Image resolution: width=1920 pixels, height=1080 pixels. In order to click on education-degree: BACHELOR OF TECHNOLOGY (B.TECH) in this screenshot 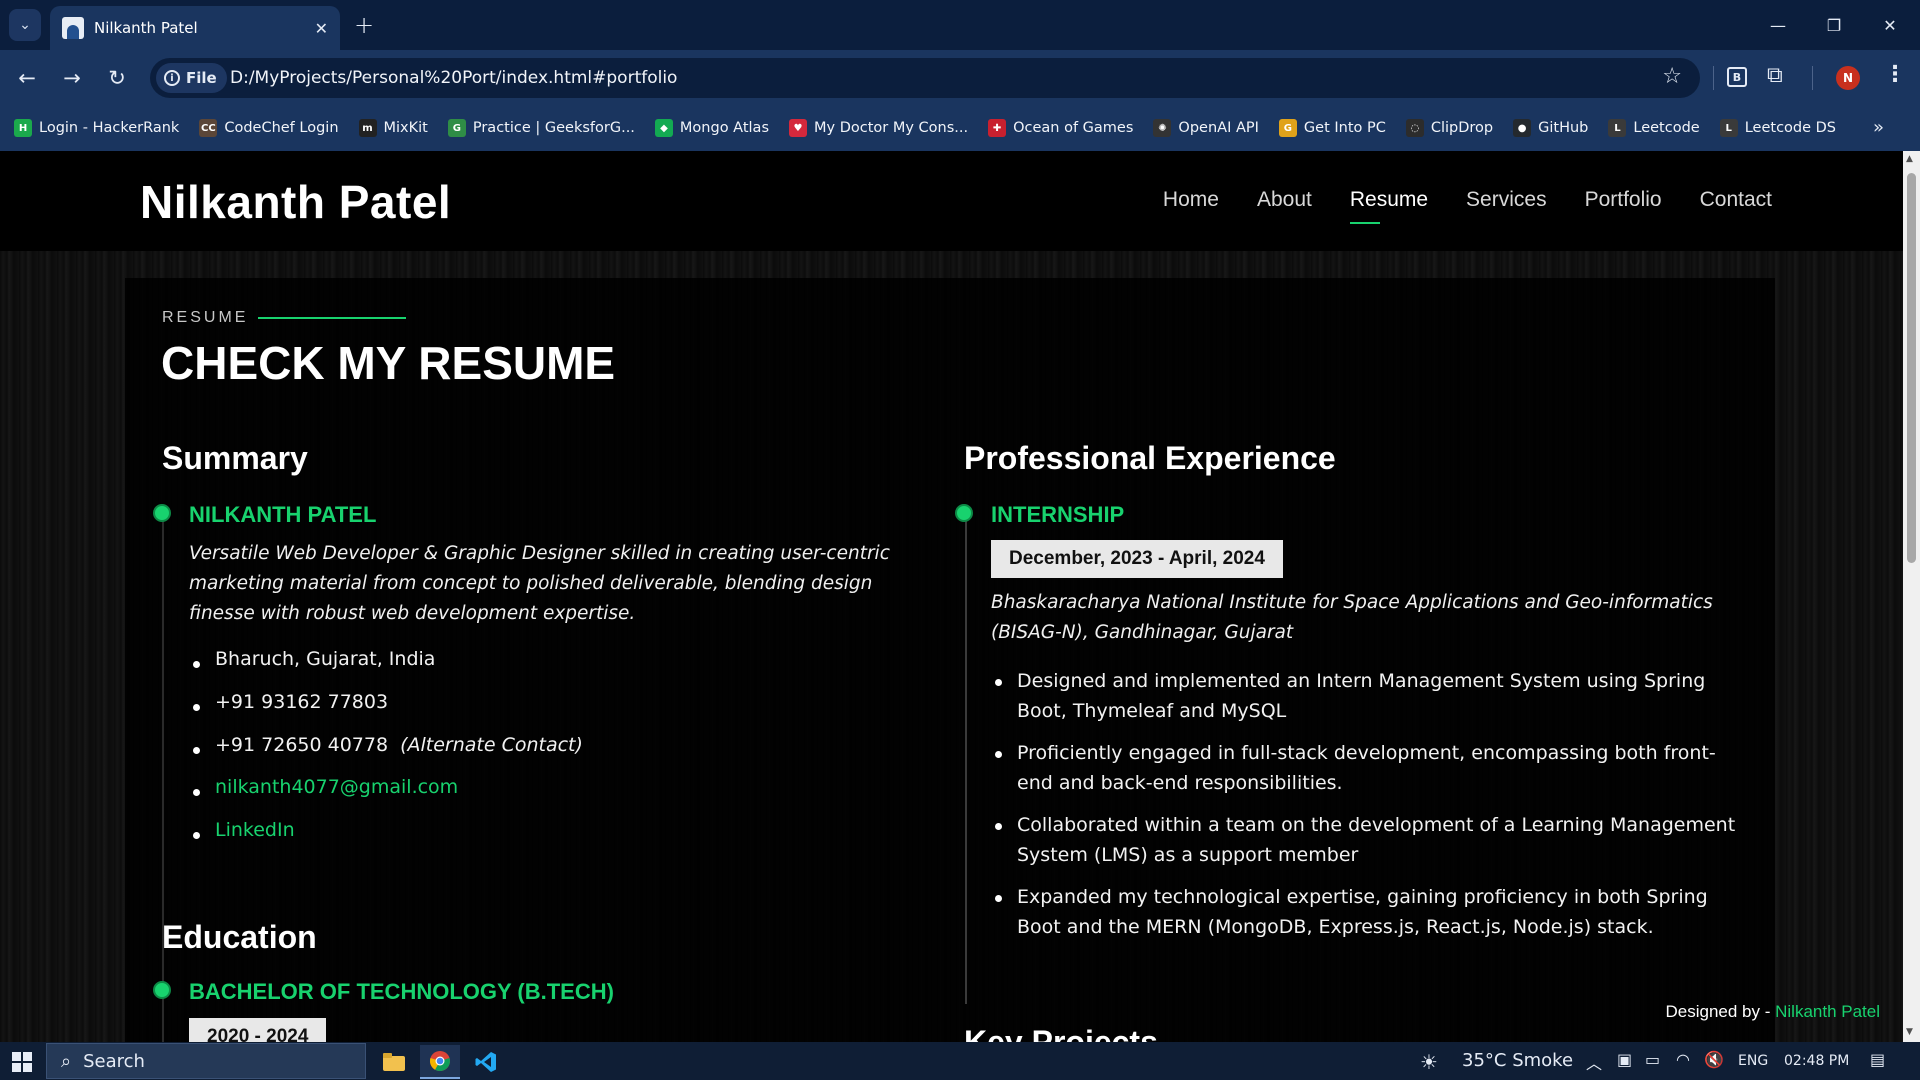, I will do `click(401, 991)`.